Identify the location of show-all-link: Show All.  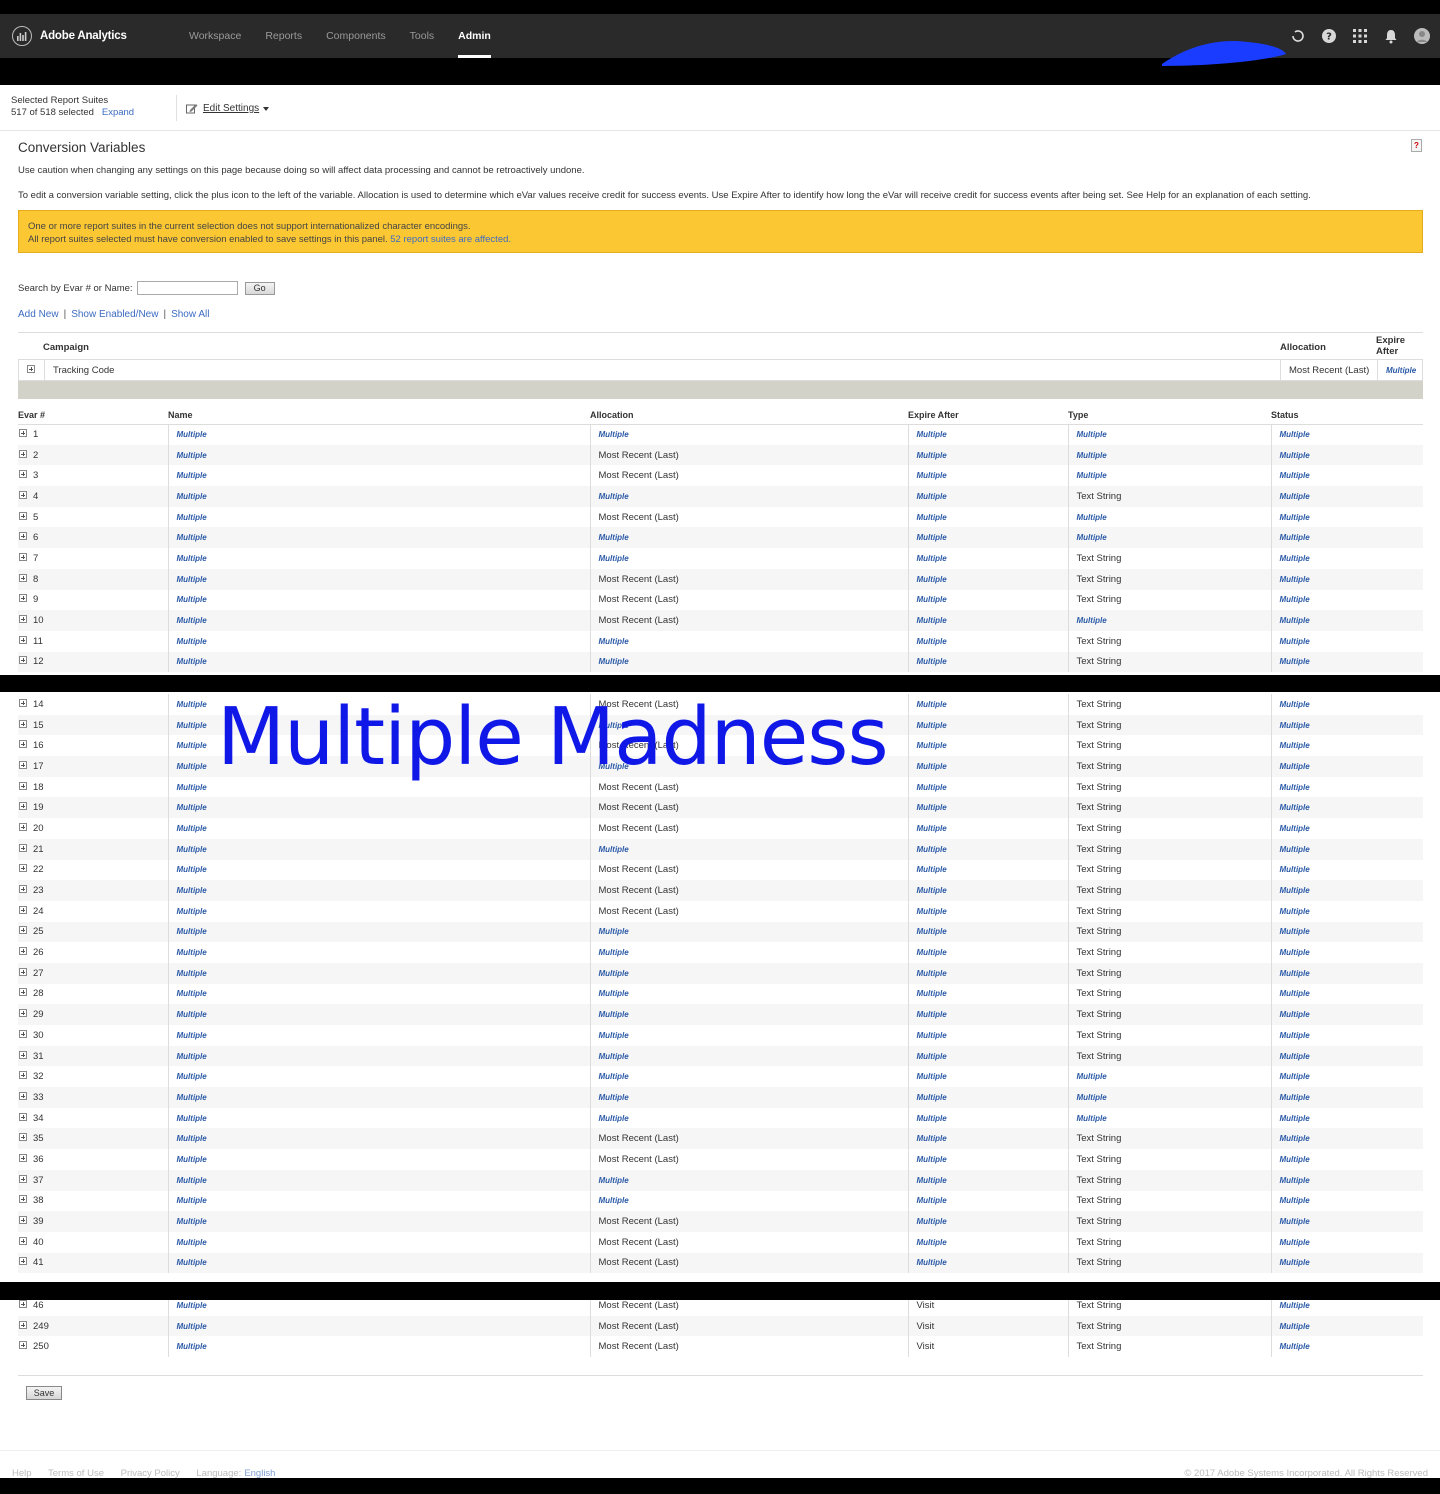
(190, 314).